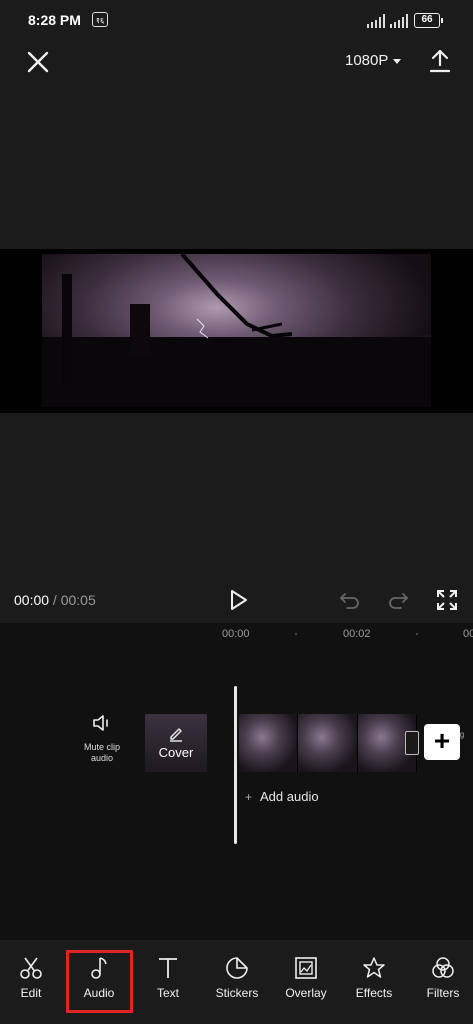 This screenshot has width=473, height=1024. What do you see at coordinates (236, 634) in the screenshot?
I see `ruler-mark: 00:00` at bounding box center [236, 634].